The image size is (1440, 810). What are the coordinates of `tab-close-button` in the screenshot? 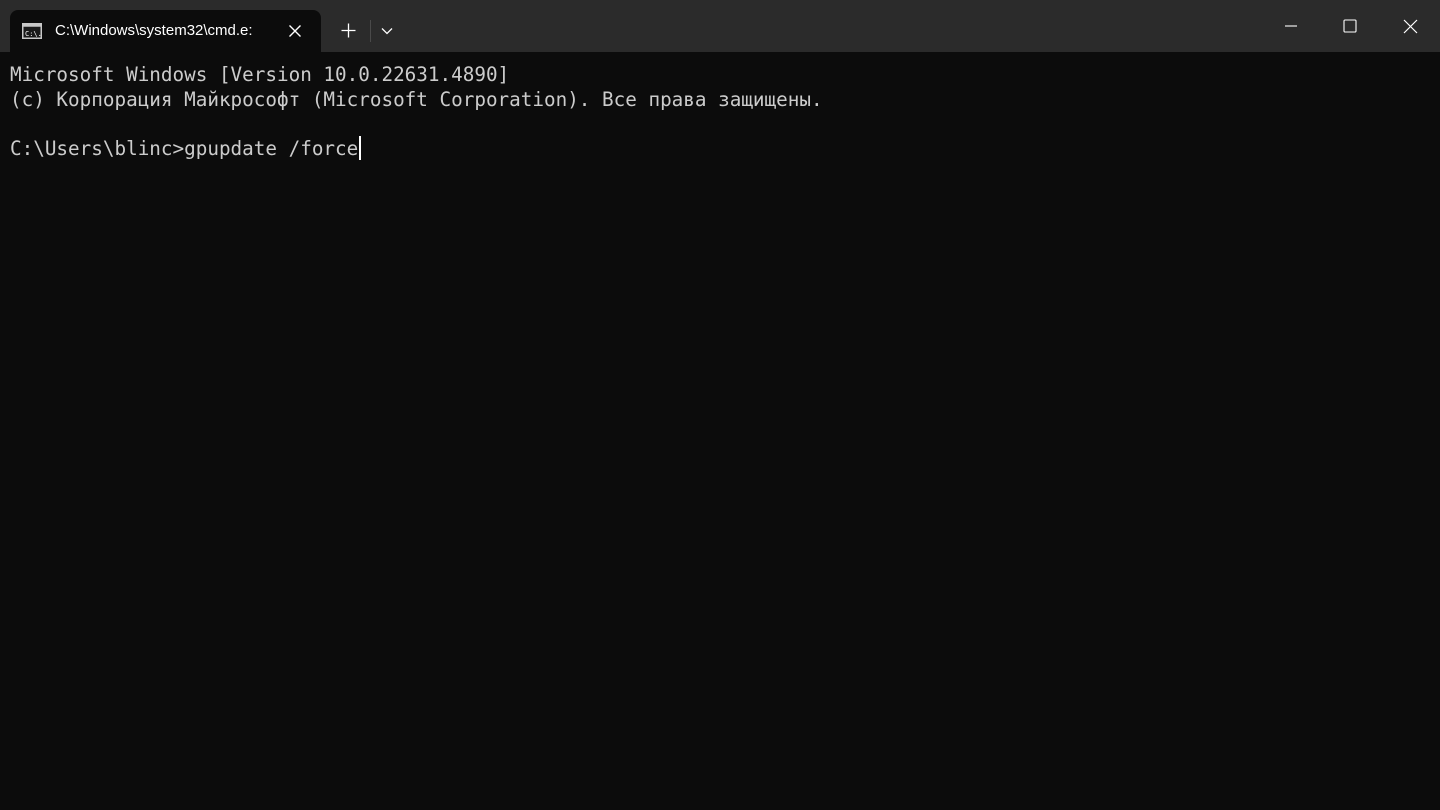 It's located at (295, 31).